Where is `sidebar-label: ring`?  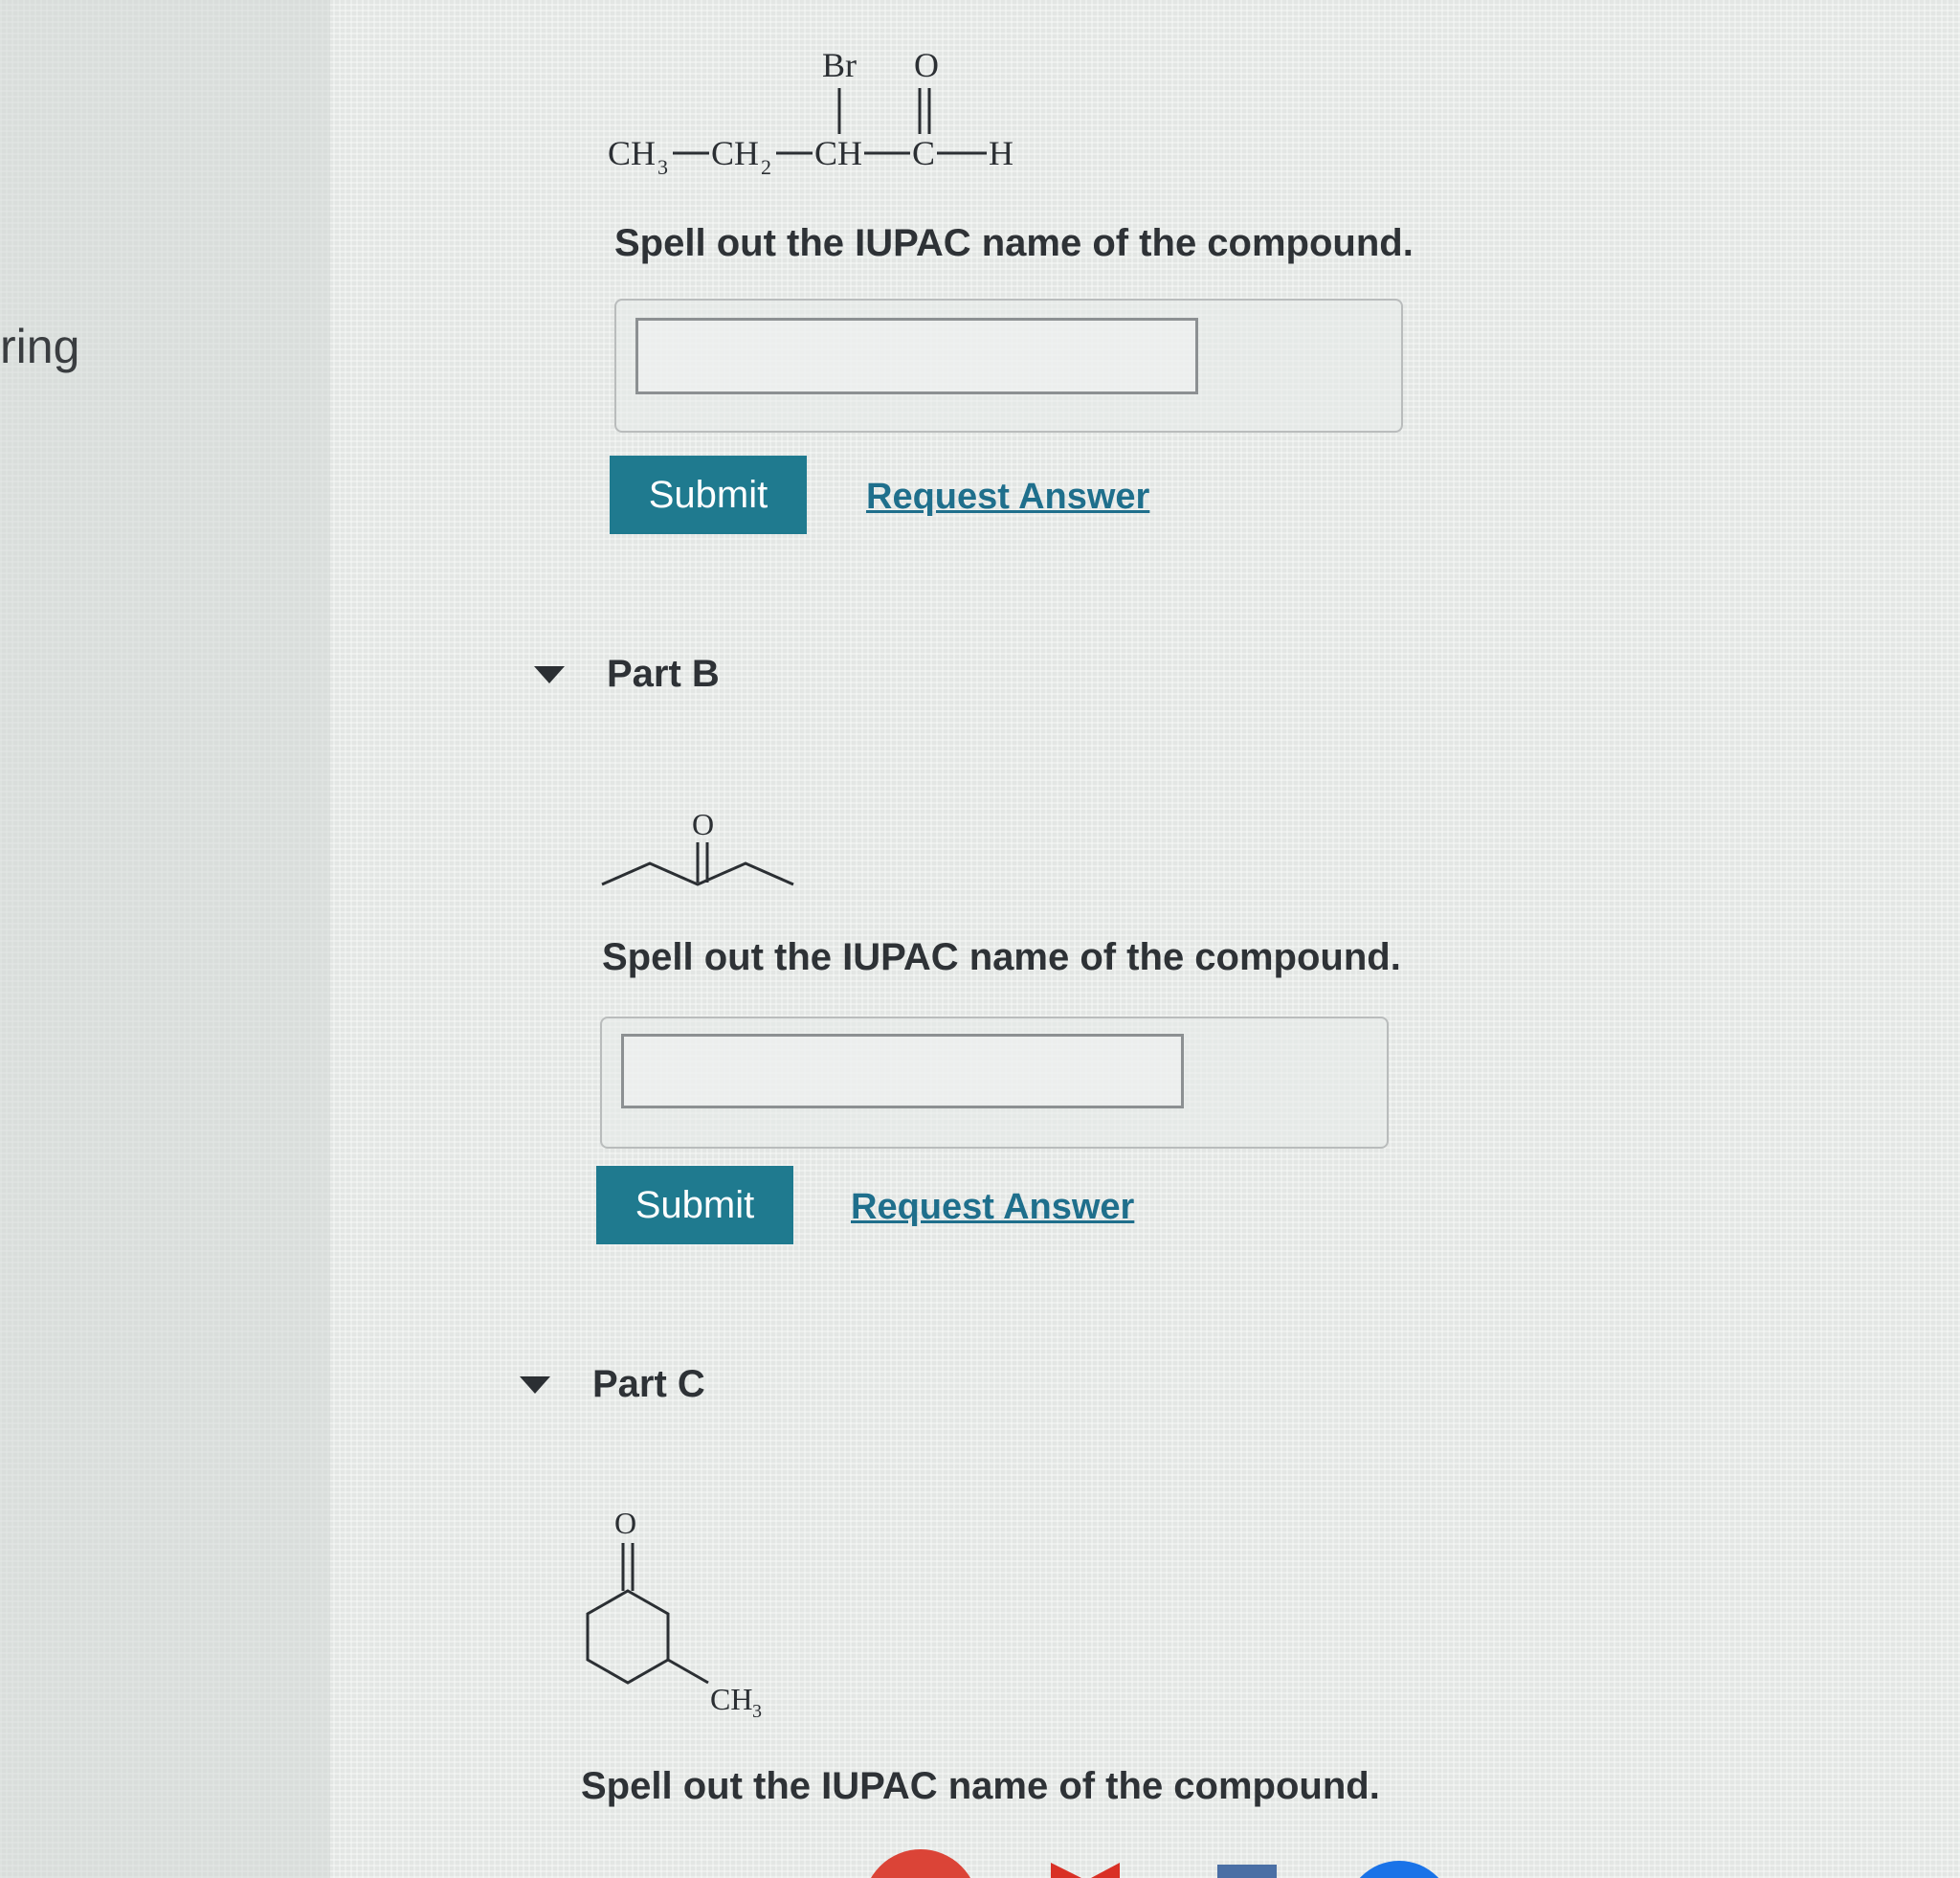 sidebar-label: ring is located at coordinates (40, 346).